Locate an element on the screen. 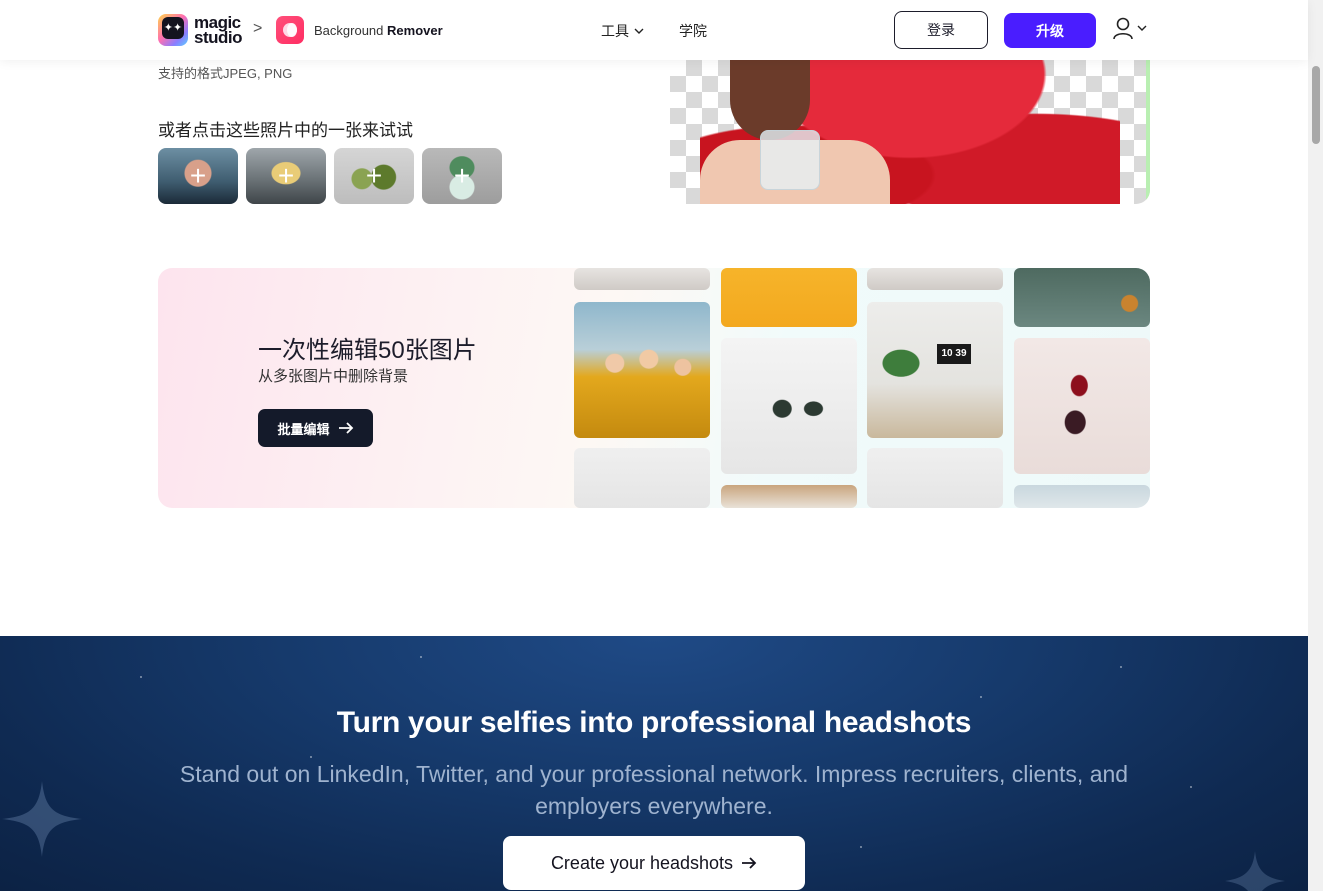  sample-images: + + + + is located at coordinates (330, 176).